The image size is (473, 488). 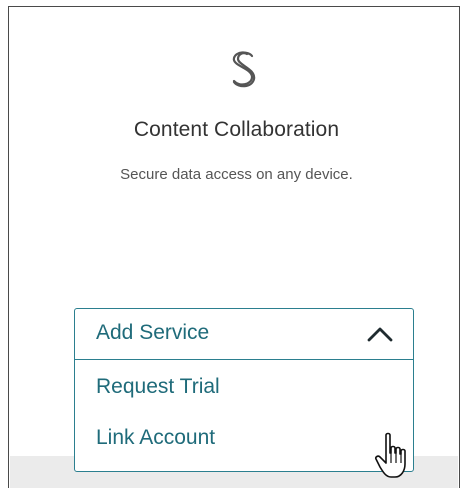 I want to click on menu-item-request-trial: Request Trial, so click(x=158, y=387).